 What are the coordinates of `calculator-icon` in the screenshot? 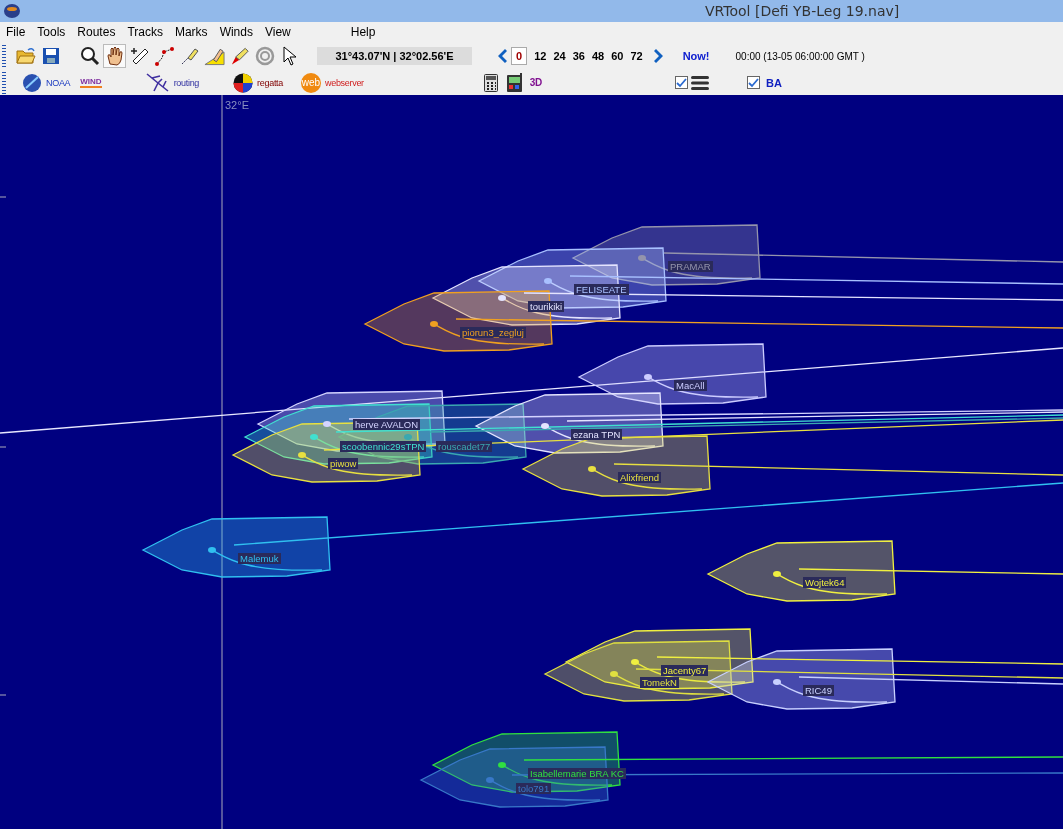 It's located at (490, 82).